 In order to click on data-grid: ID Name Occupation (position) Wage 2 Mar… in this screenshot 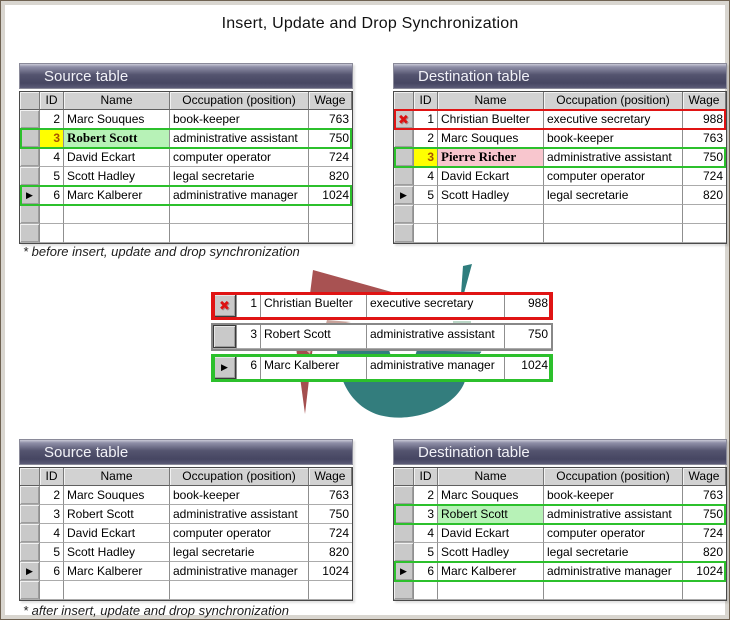, I will do `click(560, 534)`.